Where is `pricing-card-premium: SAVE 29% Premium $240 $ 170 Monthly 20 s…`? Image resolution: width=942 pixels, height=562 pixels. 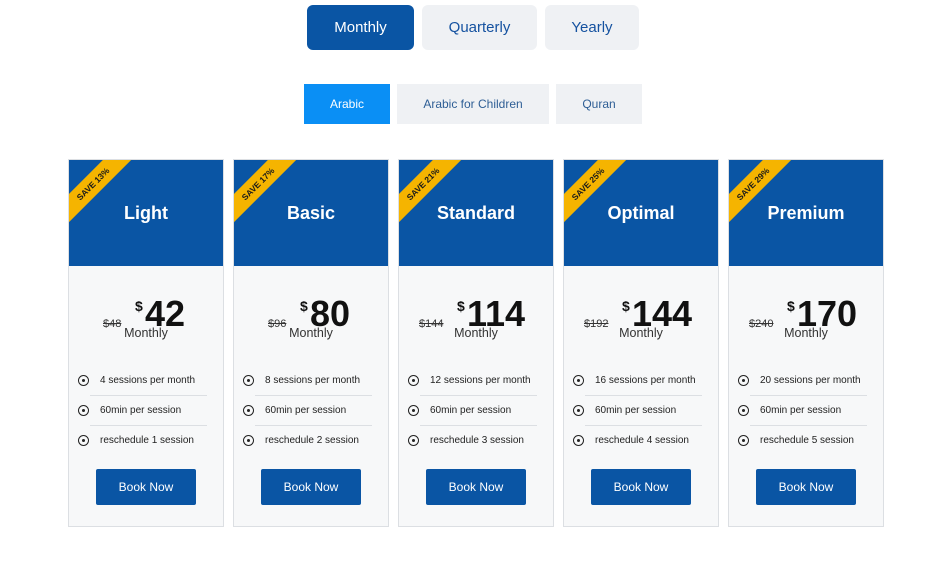 pricing-card-premium: SAVE 29% Premium $240 $ 170 Monthly 20 s… is located at coordinates (806, 343).